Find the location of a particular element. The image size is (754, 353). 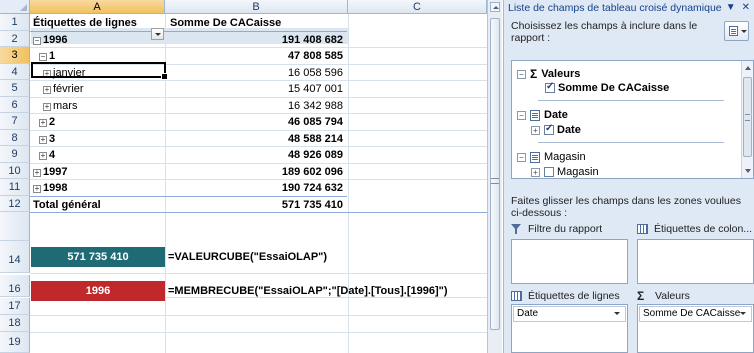

field-item-magasin: + Magasin is located at coordinates (565, 172).